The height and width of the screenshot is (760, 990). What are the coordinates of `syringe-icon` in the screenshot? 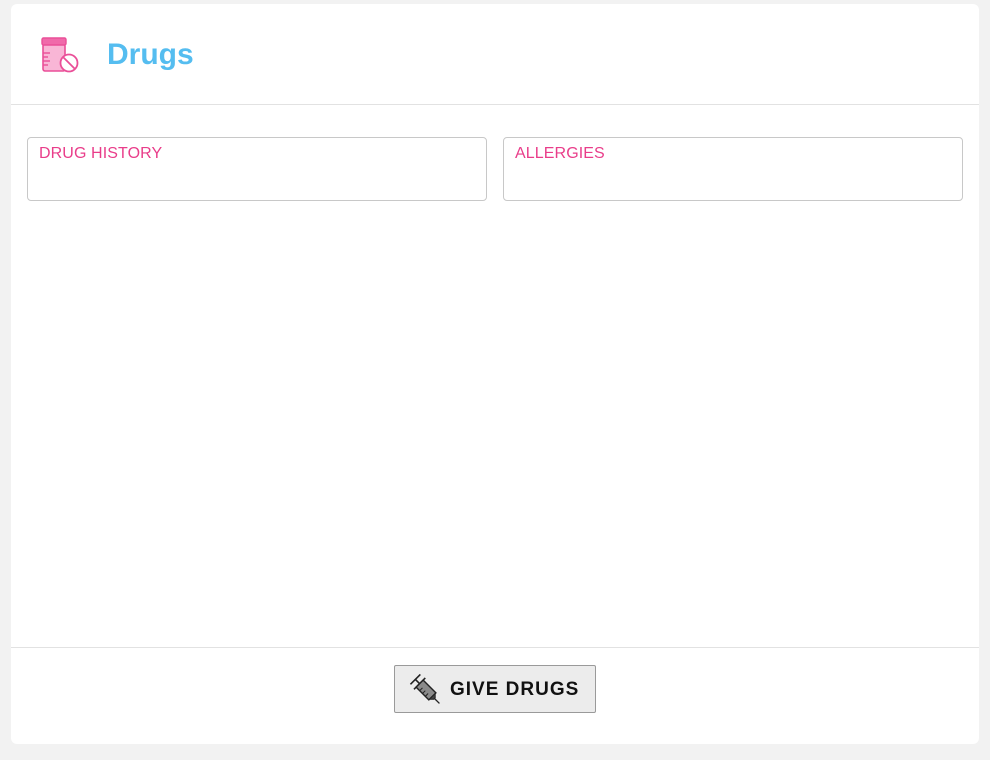 It's located at (426, 690).